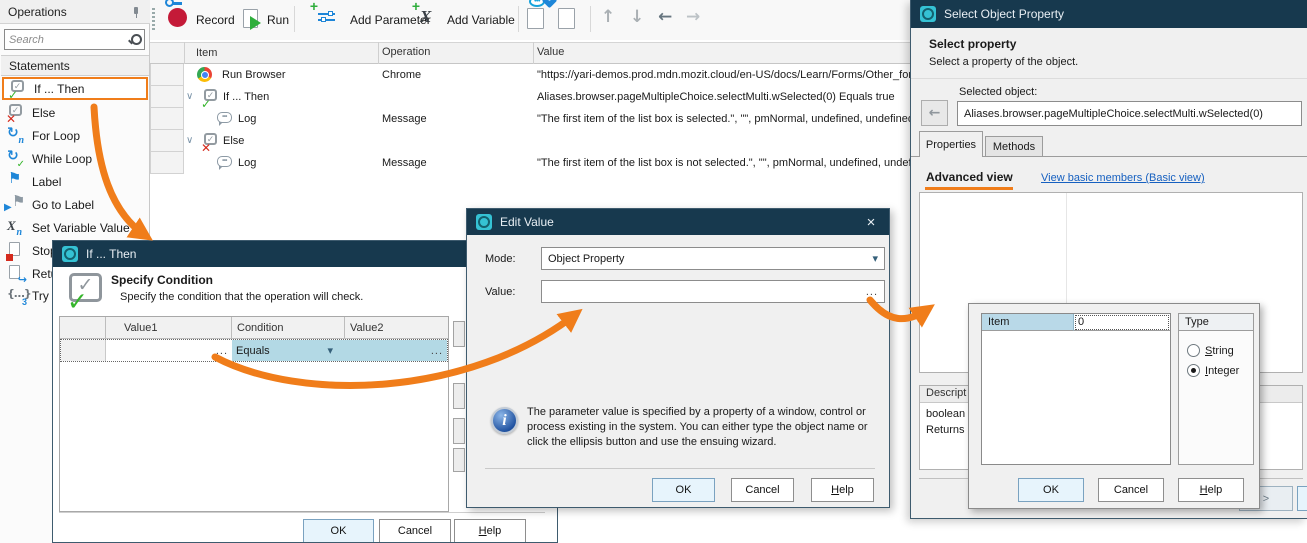 The height and width of the screenshot is (543, 1307). I want to click on add-parameter-button: Add Parameter, so click(390, 20).